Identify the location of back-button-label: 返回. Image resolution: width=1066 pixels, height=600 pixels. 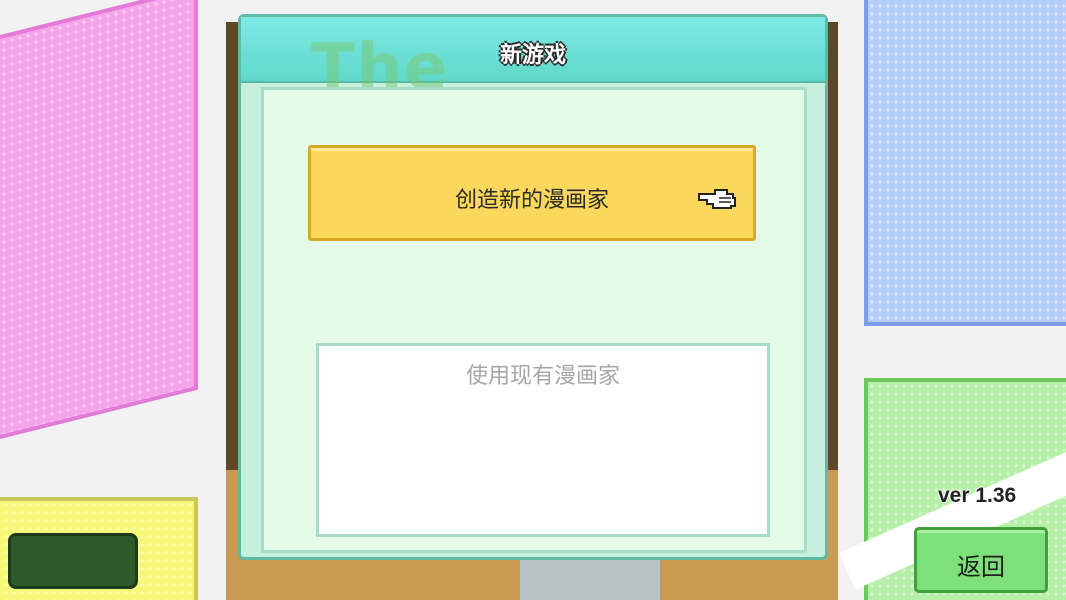
(981, 567).